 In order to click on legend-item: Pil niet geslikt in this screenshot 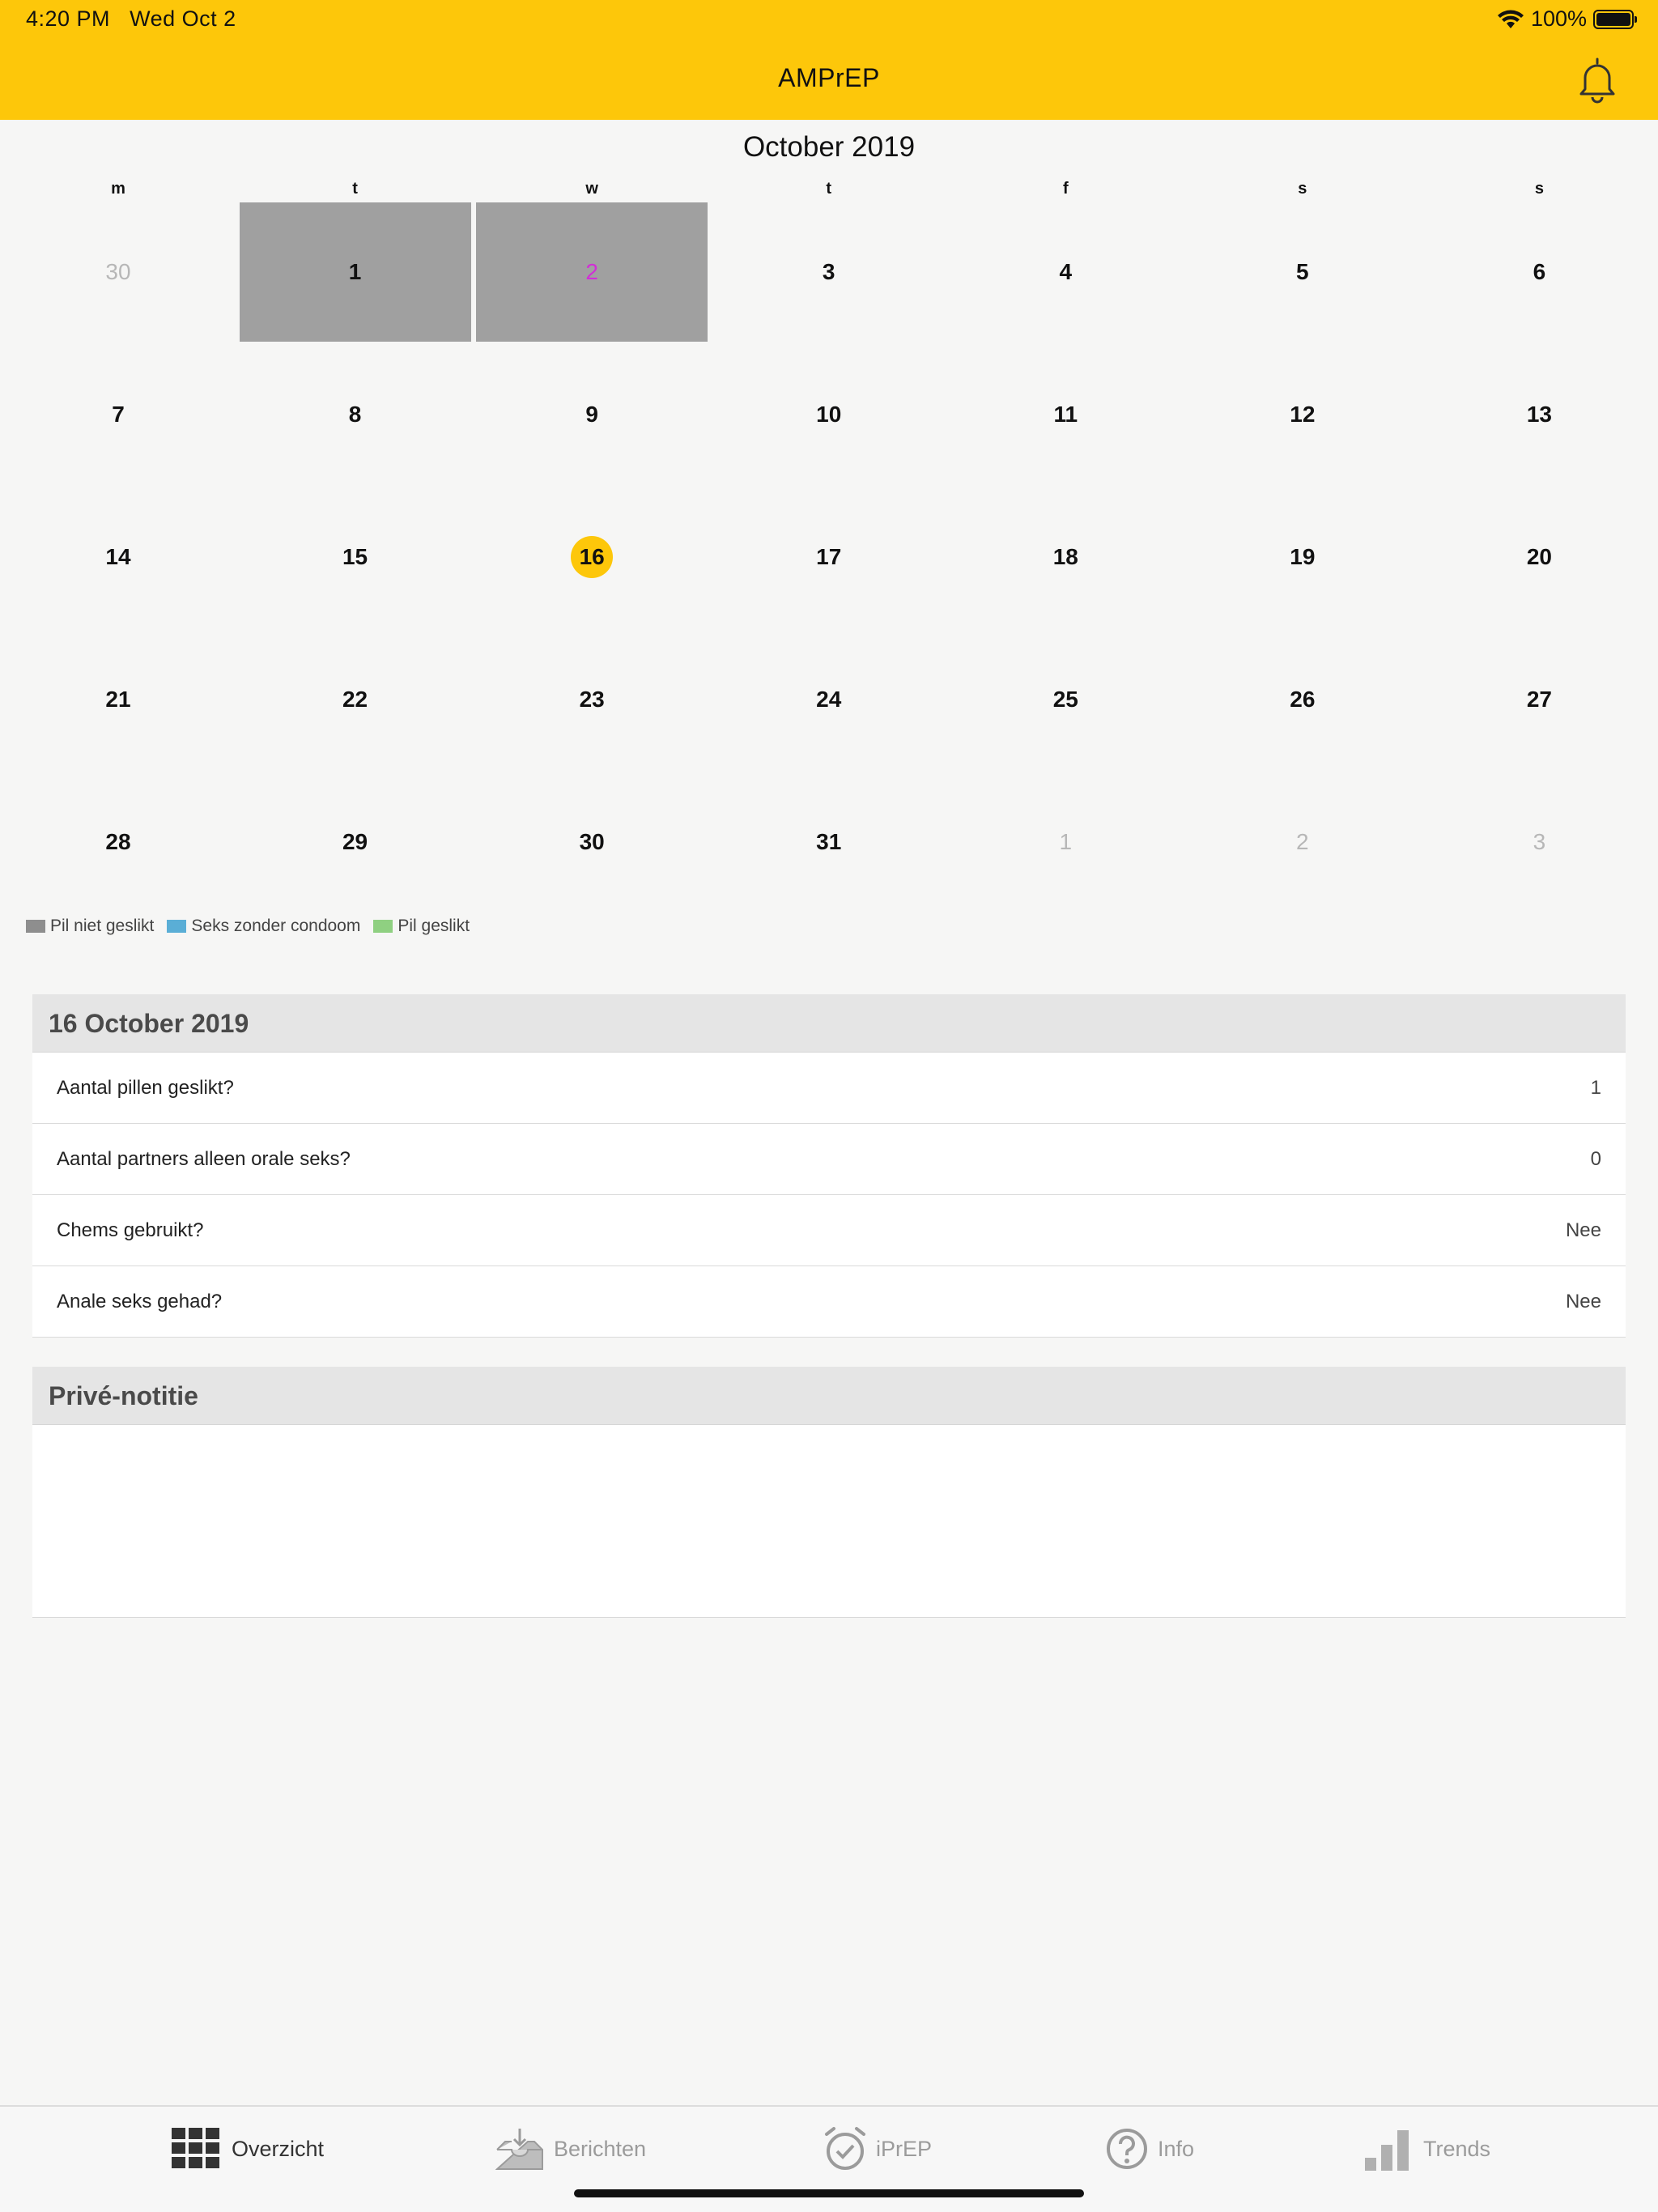, I will do `click(90, 927)`.